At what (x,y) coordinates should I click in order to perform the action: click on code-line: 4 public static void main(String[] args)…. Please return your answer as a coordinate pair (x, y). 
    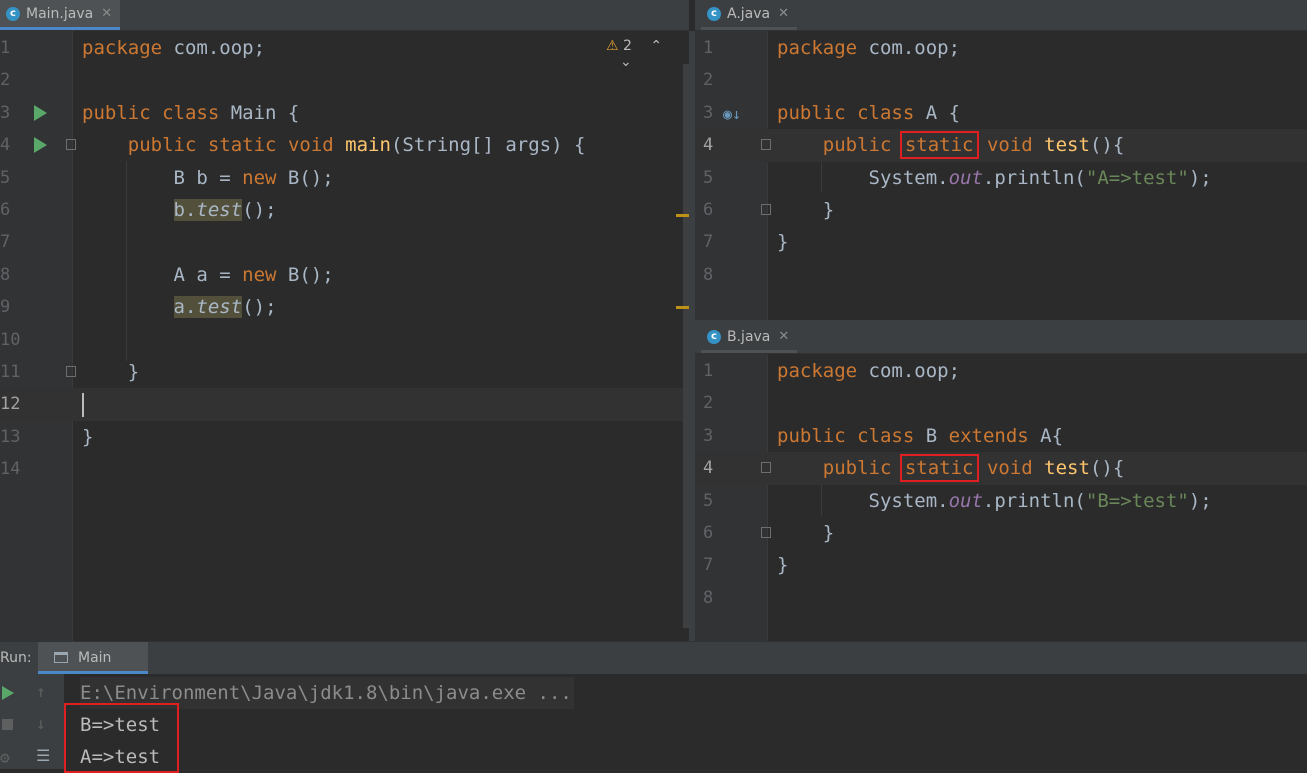
    Looking at the image, I should click on (344, 145).